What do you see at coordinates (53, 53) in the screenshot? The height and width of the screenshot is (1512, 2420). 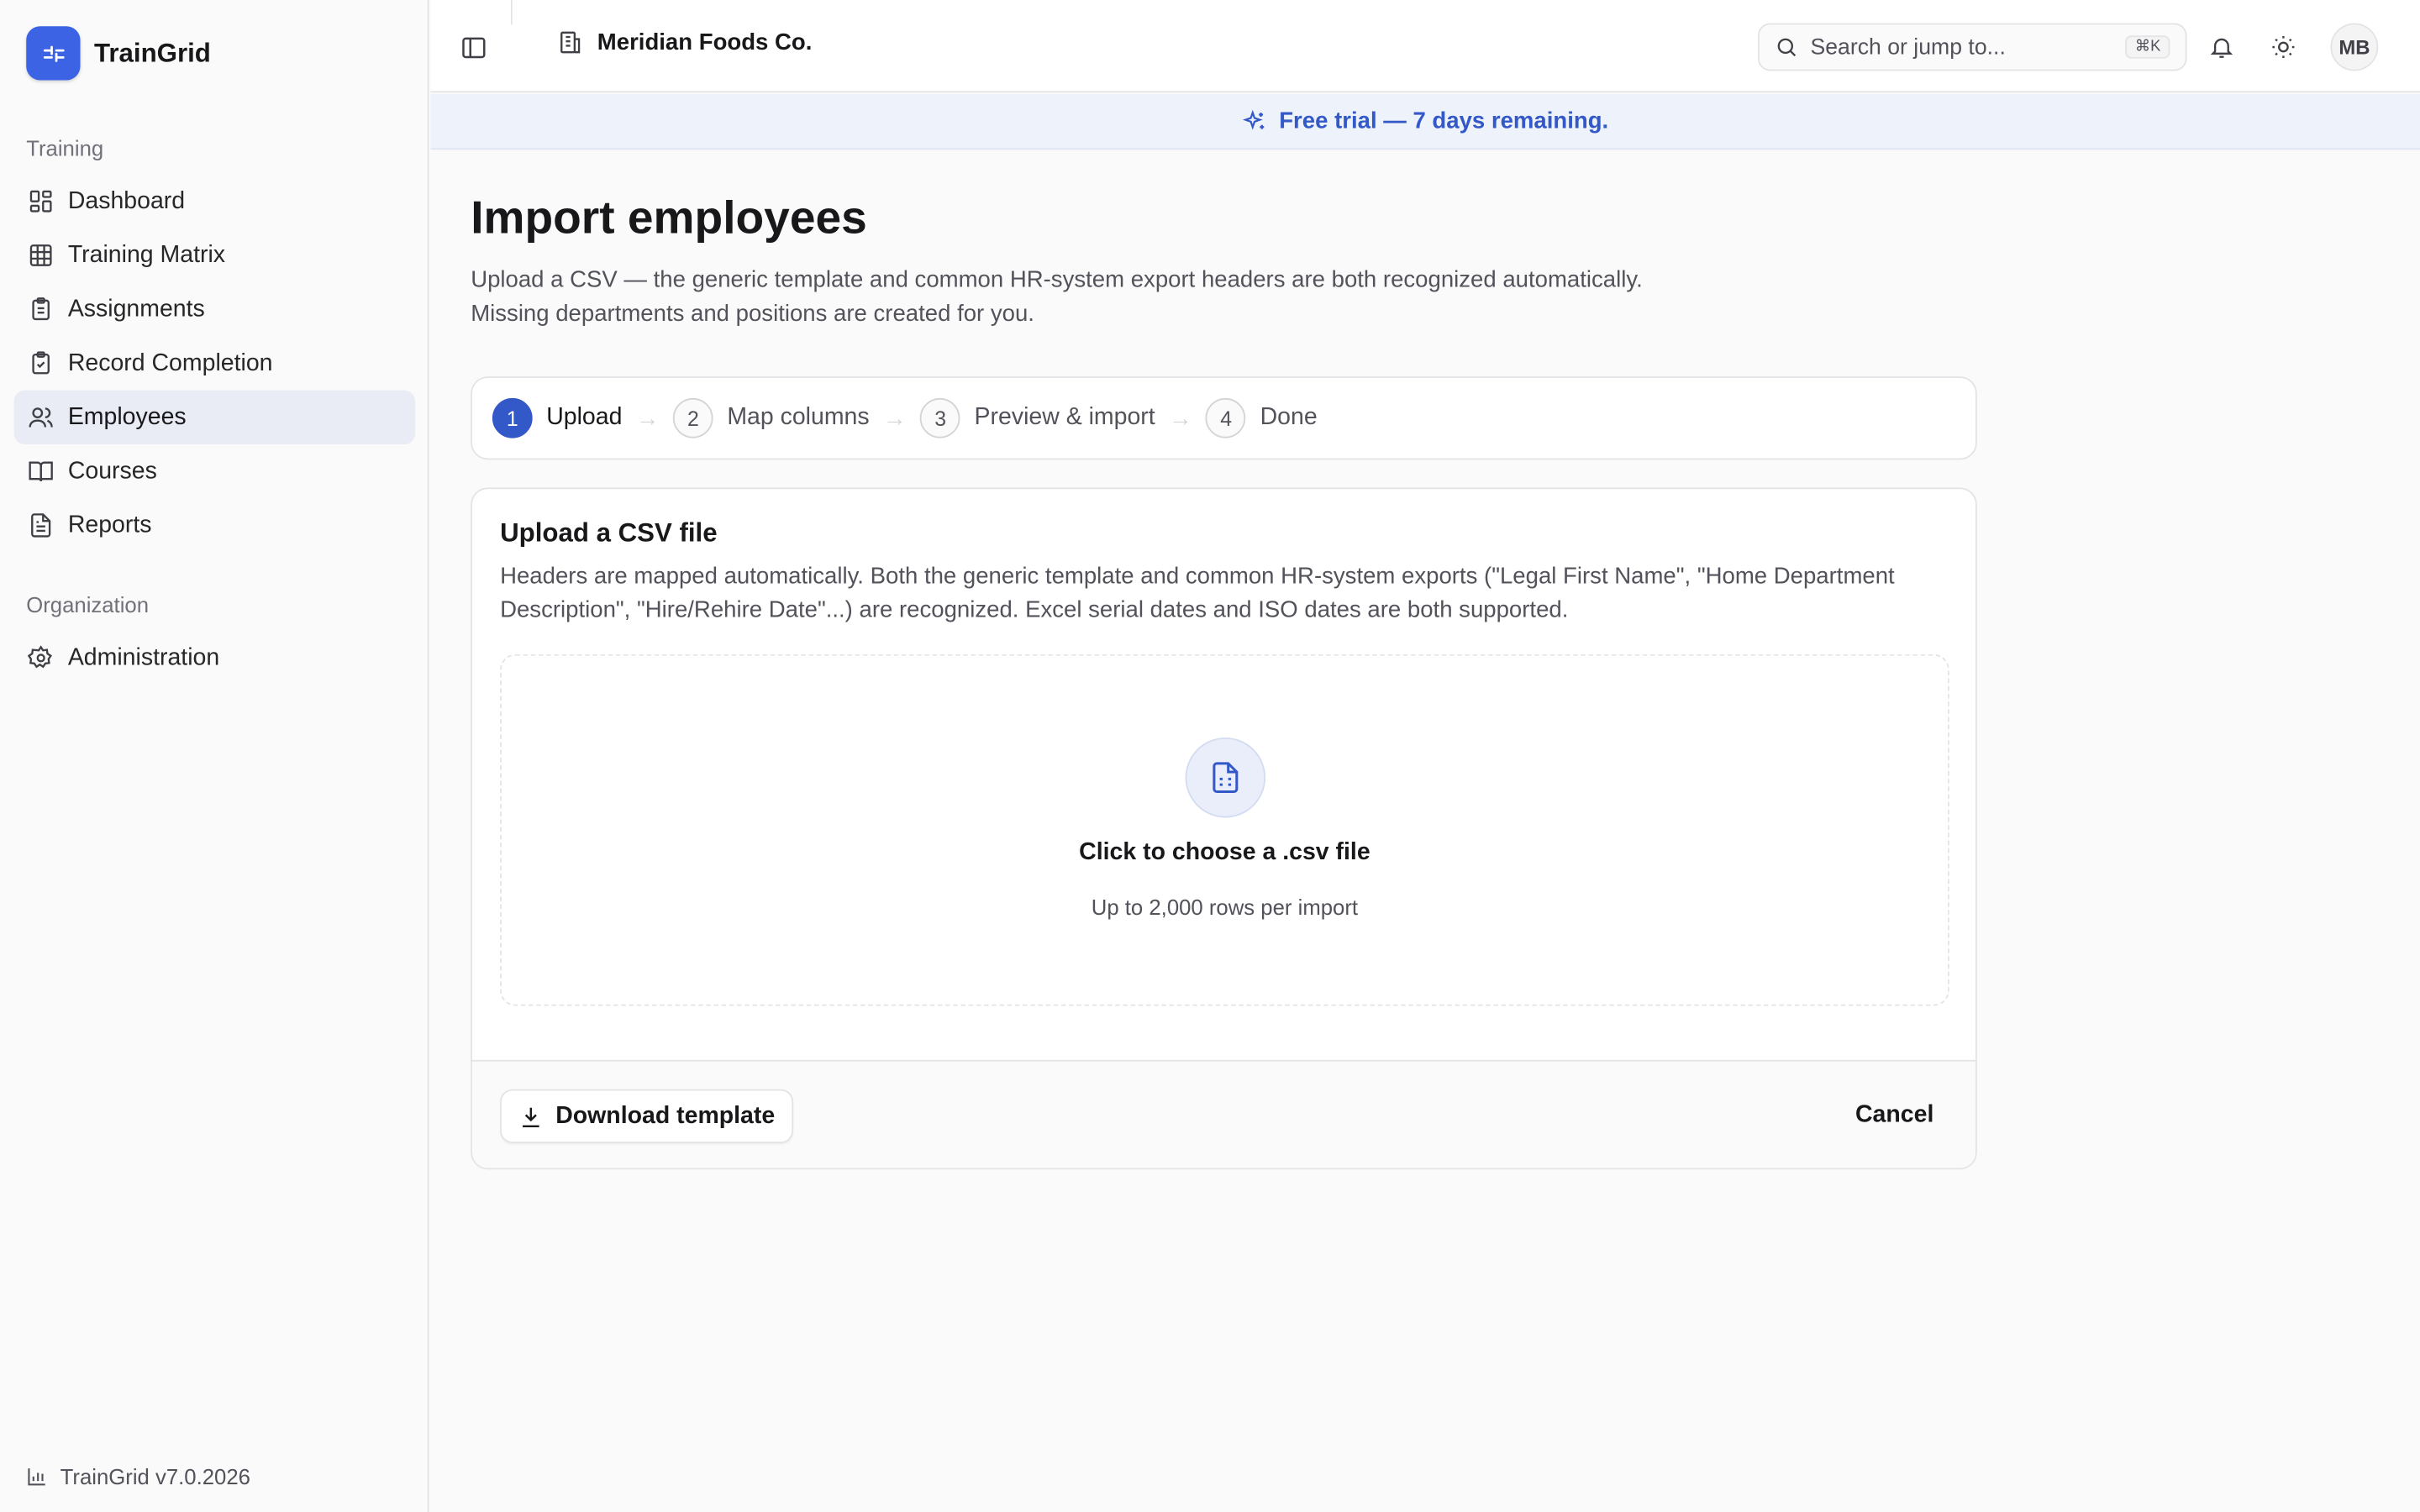 I see `brand-logo-icon` at bounding box center [53, 53].